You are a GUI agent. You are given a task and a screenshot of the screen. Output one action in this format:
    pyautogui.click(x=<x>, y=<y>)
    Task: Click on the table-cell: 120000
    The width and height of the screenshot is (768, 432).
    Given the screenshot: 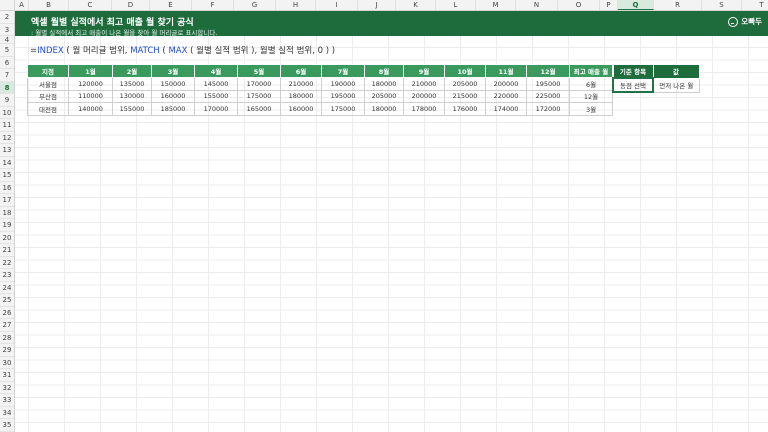 What is the action you would take?
    pyautogui.click(x=90, y=84)
    